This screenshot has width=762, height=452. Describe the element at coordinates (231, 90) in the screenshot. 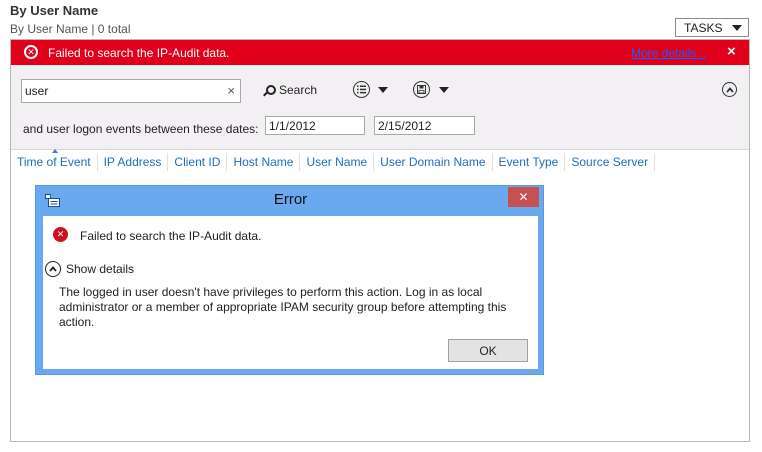

I see `clear-search-icon: ×` at that location.